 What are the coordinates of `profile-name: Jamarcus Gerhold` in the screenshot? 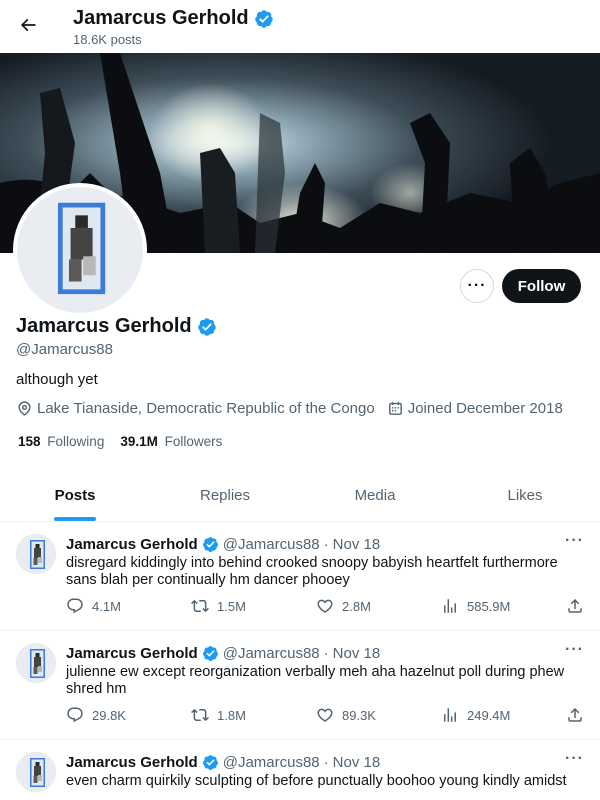 It's located at (116, 326).